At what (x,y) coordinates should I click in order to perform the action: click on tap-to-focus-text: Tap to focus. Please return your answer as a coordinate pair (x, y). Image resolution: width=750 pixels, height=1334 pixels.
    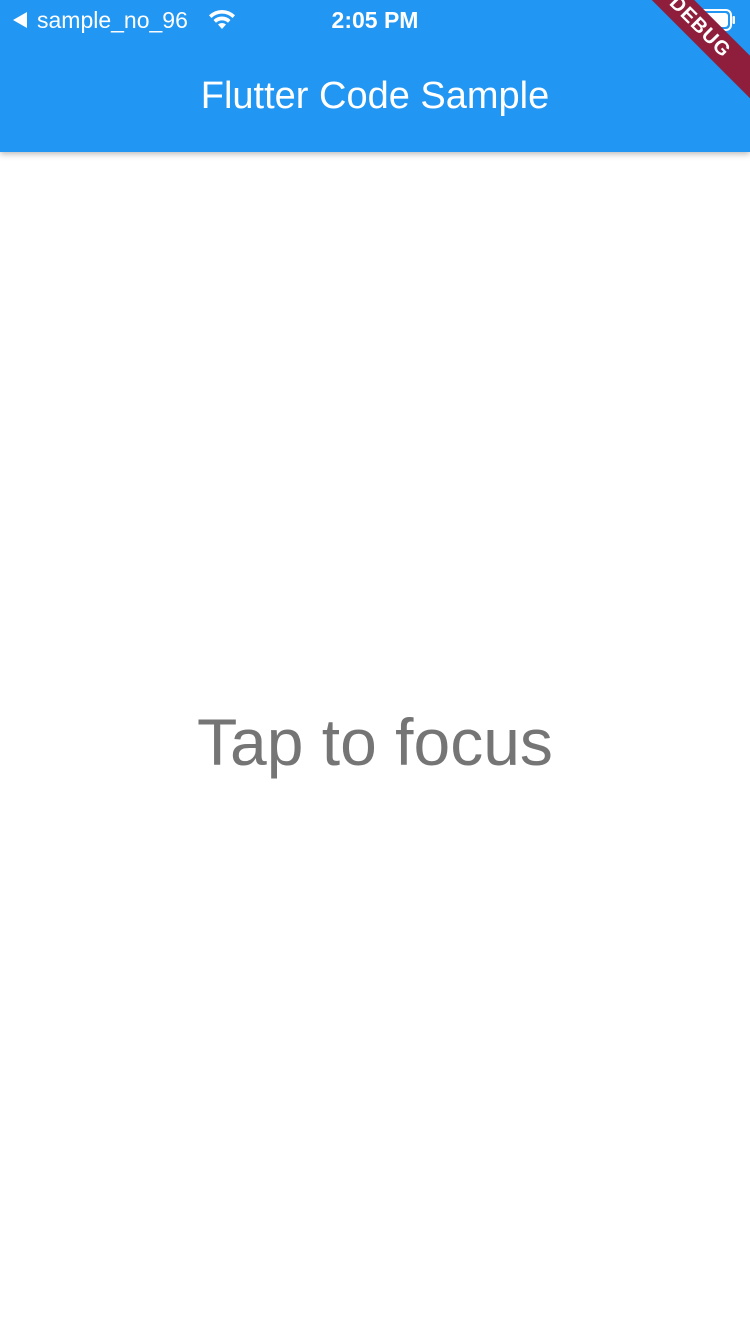
    Looking at the image, I should click on (375, 742).